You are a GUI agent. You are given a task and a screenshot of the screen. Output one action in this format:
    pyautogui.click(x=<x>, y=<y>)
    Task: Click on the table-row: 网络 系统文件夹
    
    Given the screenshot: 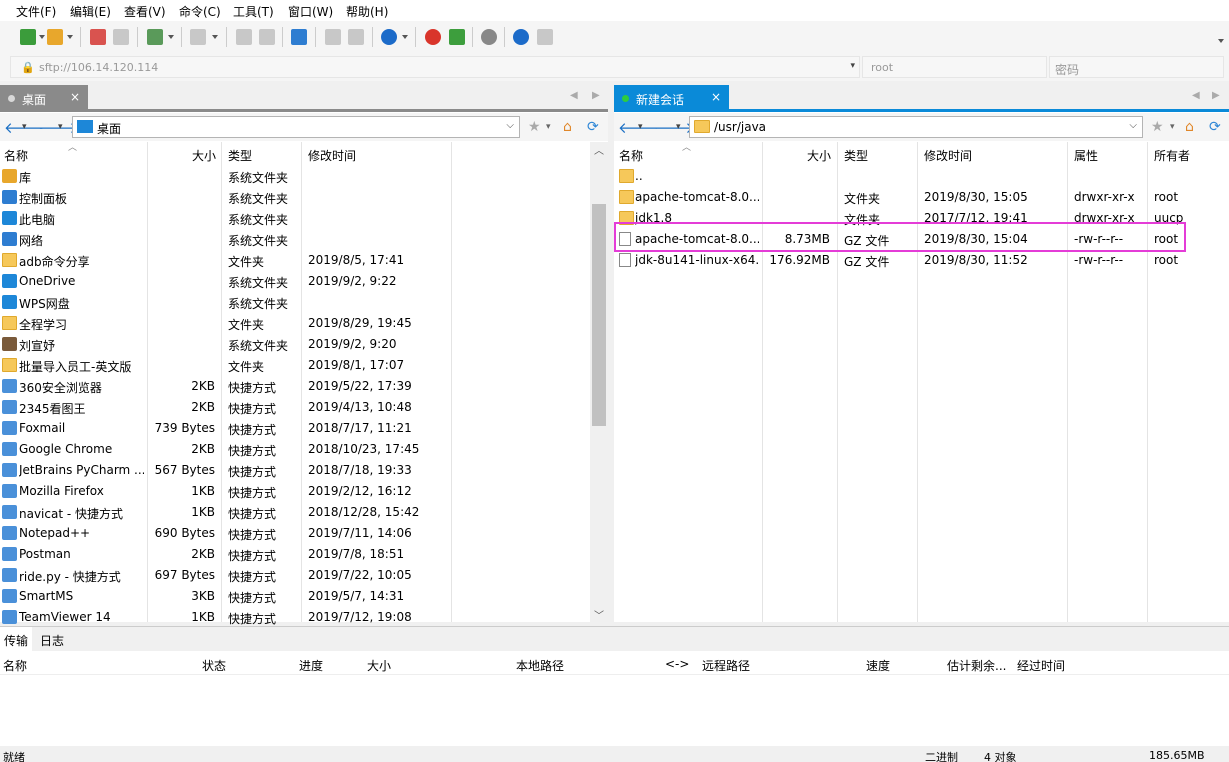 What is the action you would take?
    pyautogui.click(x=304, y=239)
    